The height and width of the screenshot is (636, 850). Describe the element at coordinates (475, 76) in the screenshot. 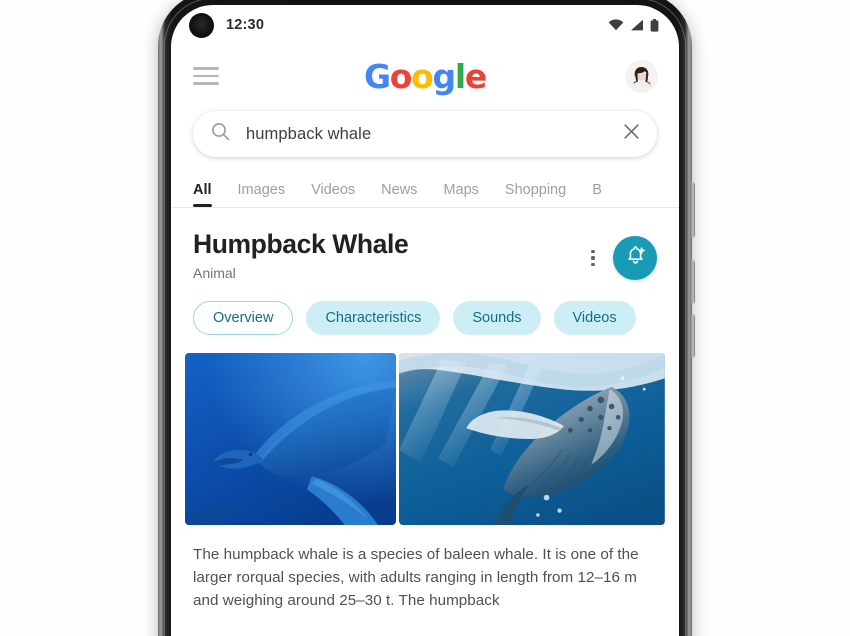

I see `google-logo-letter-e: e` at that location.